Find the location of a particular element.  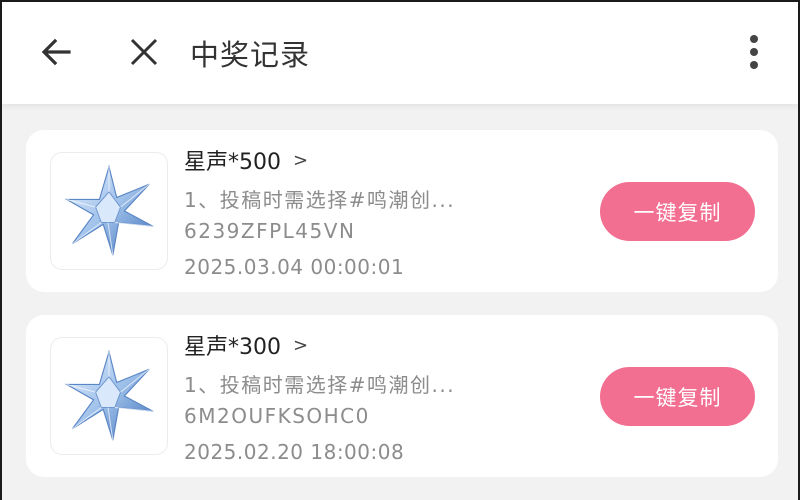

prize-name: 星声*300 is located at coordinates (232, 347).